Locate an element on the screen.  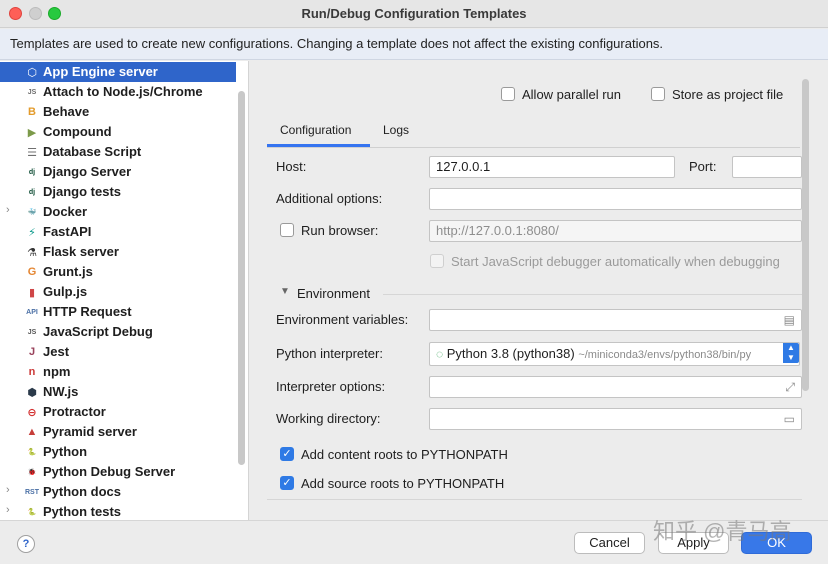
template-item-label: Django Server is located at coordinates (87, 171).